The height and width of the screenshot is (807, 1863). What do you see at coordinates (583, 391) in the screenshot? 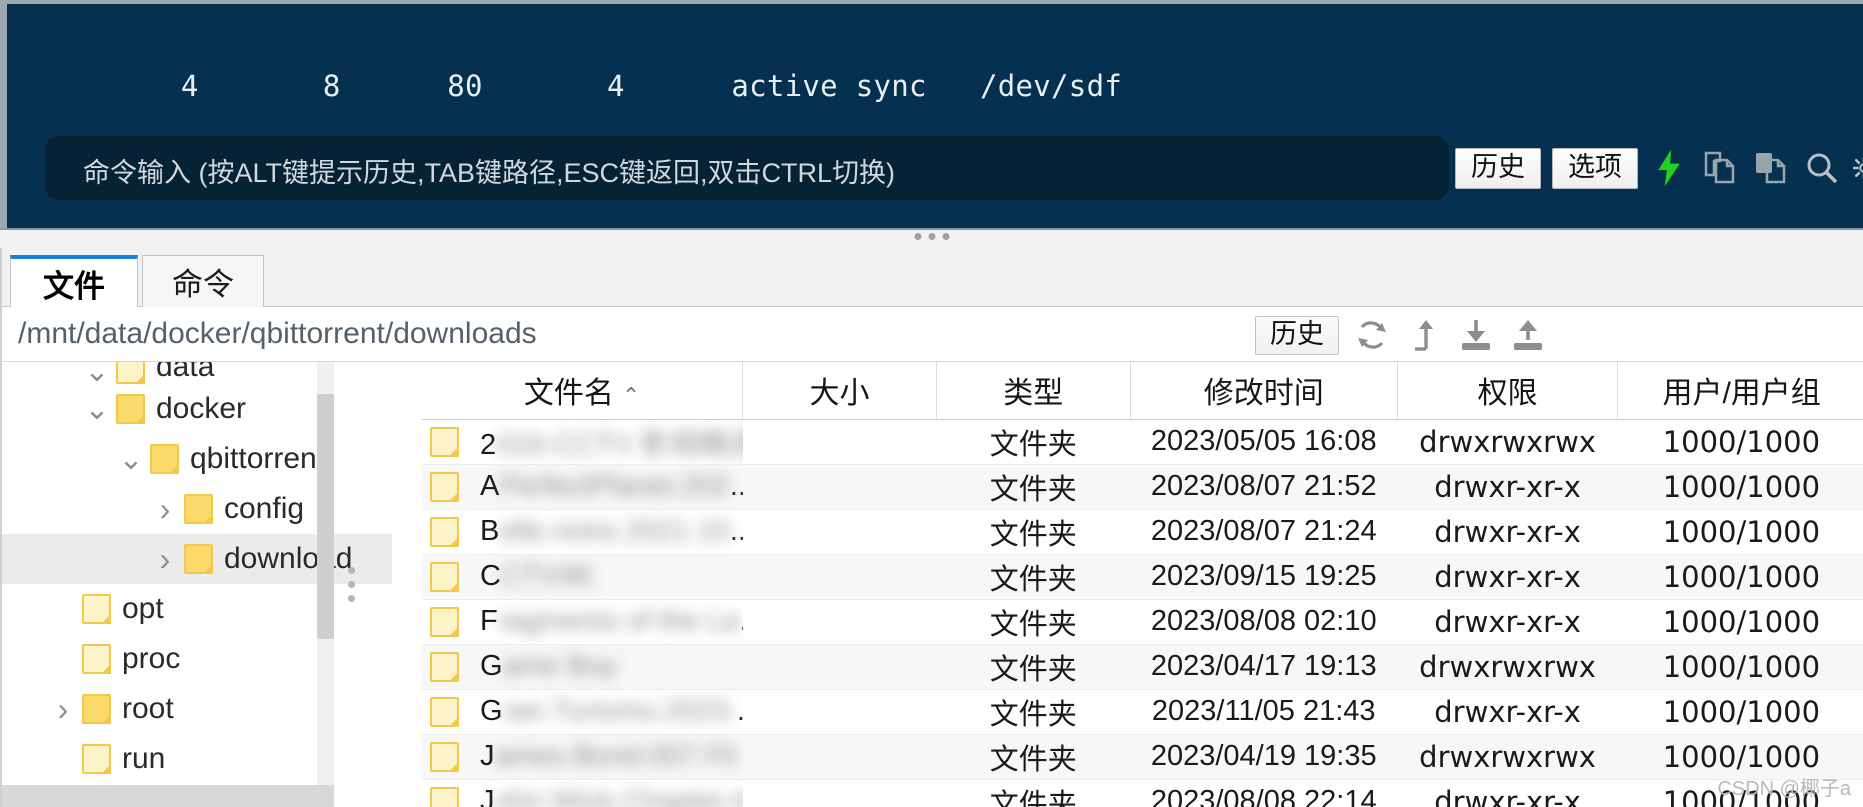
I see `column-header-name: 文件名 ⌃` at bounding box center [583, 391].